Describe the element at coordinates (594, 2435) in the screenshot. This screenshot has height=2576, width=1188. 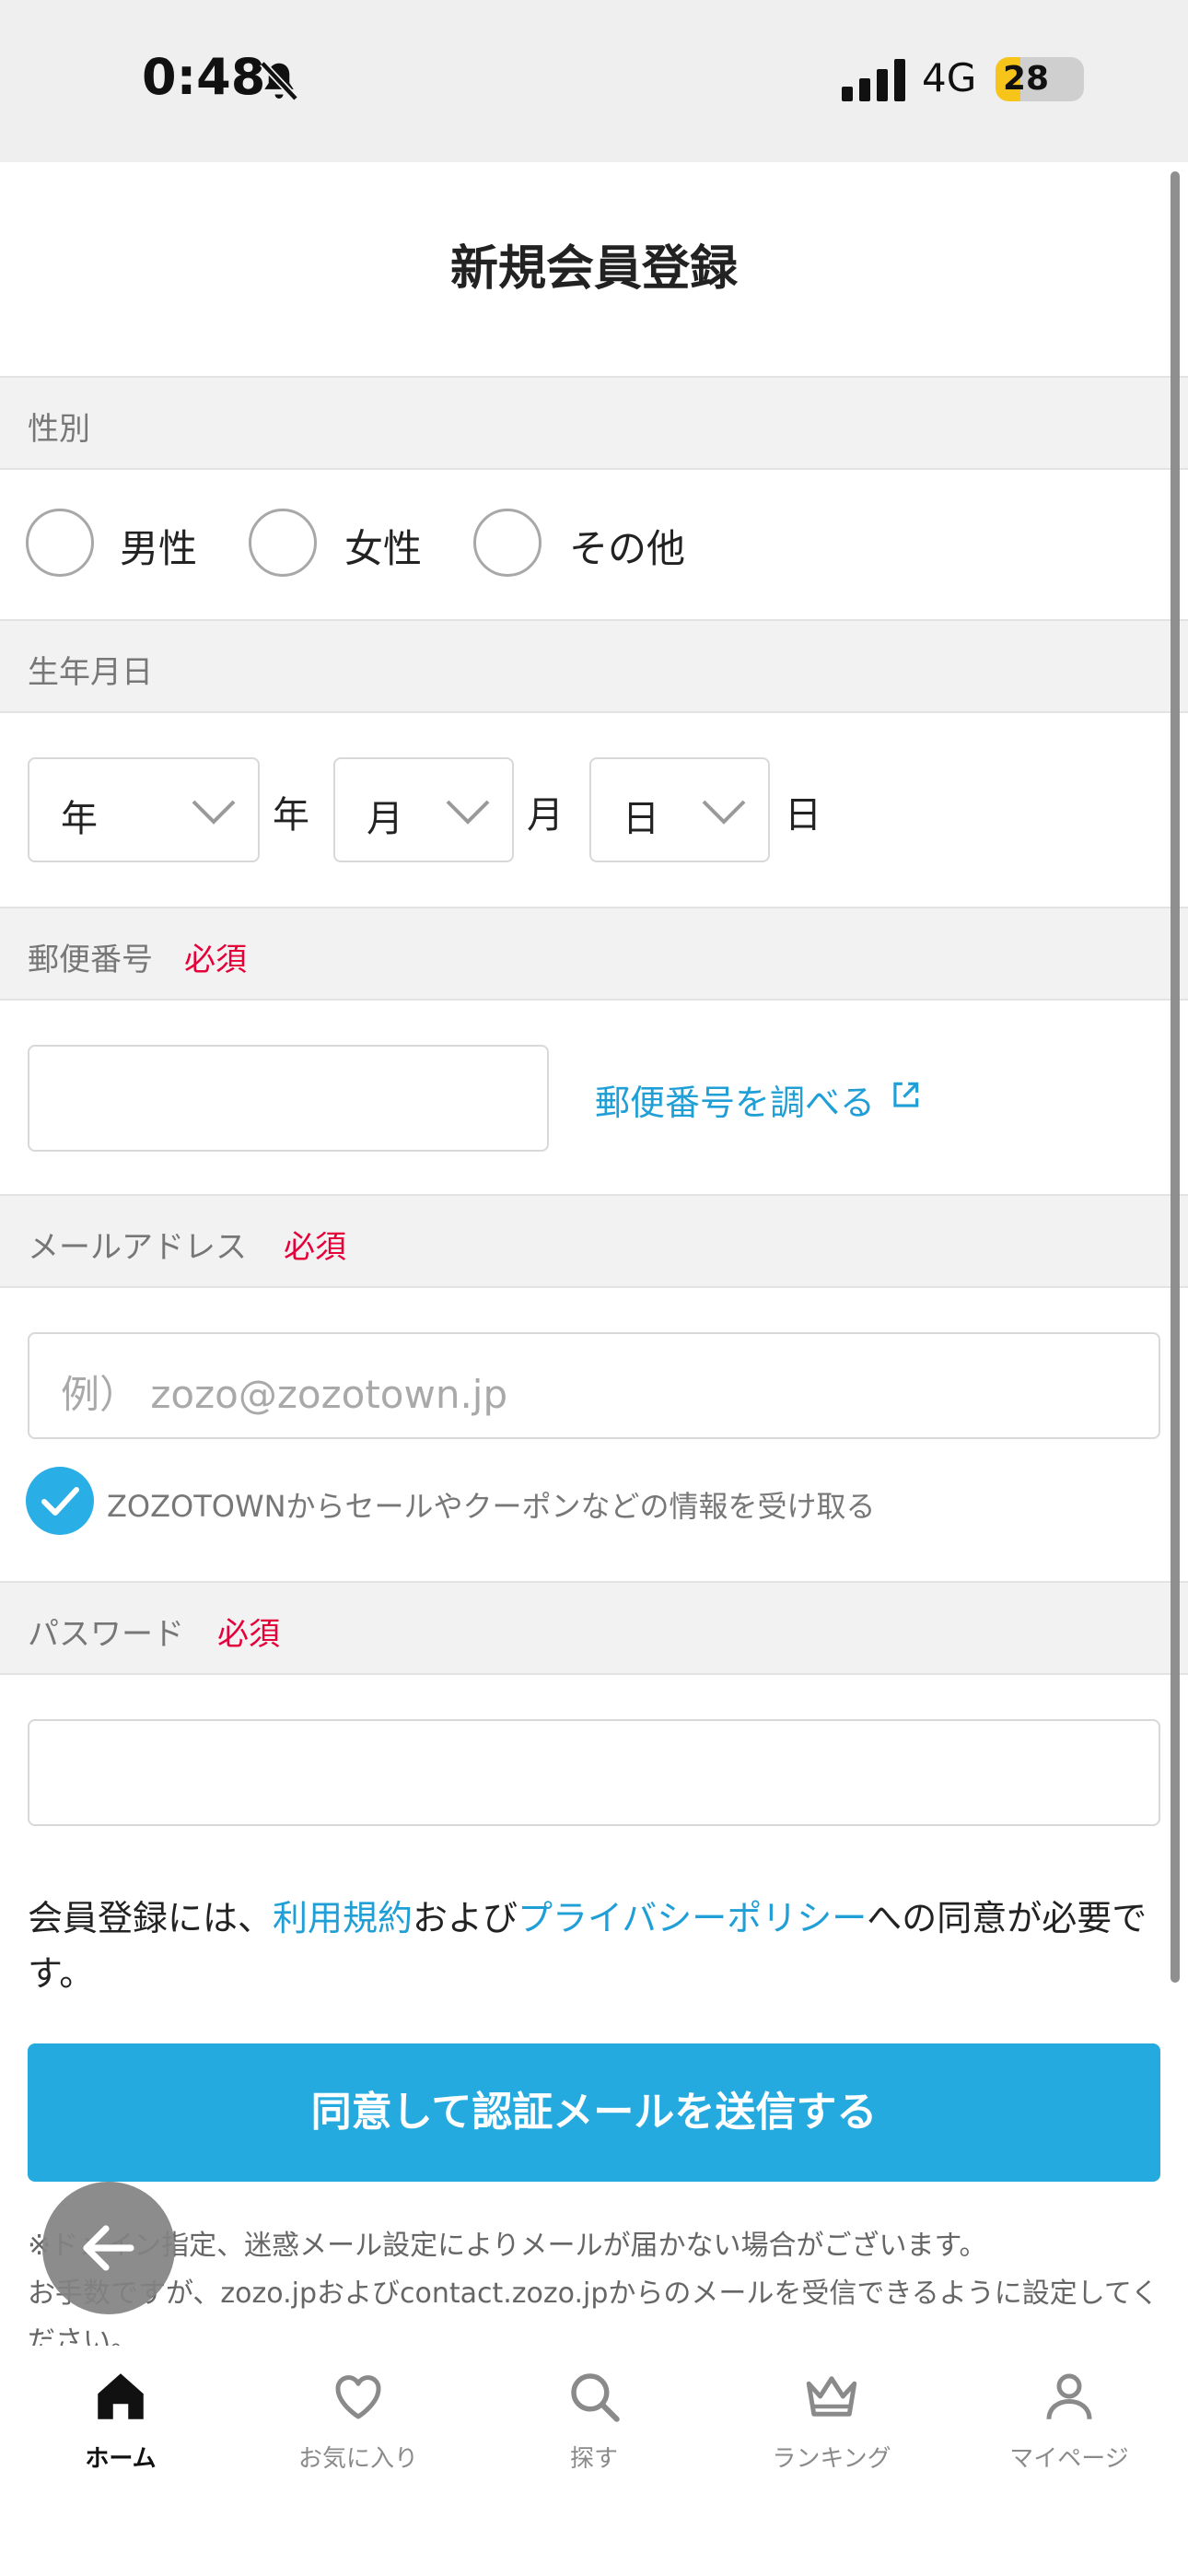
I see `tab-search: 探す` at that location.